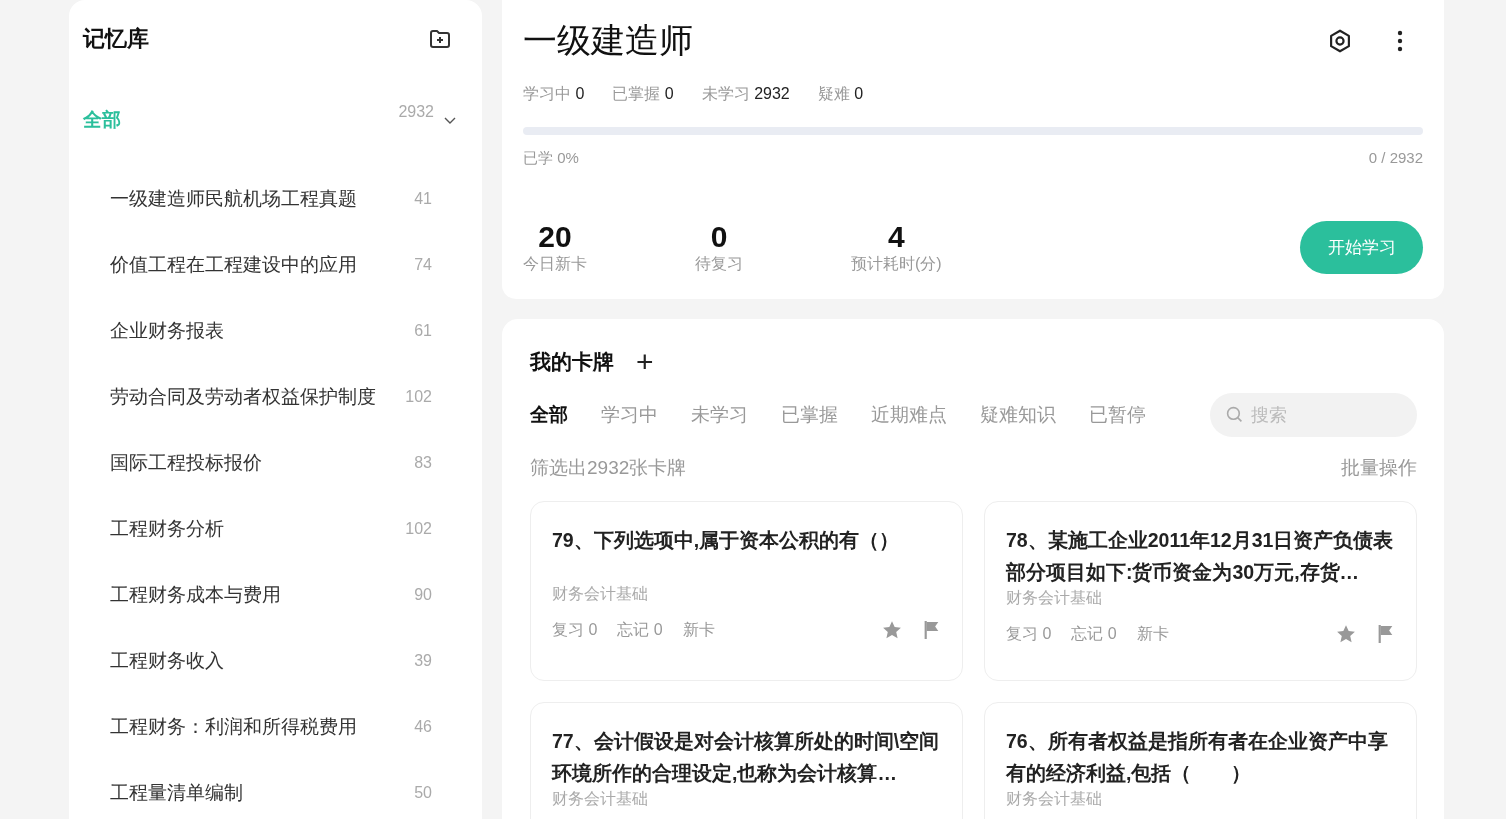  What do you see at coordinates (116, 39) in the screenshot?
I see `sidebar-title: 记忆库` at bounding box center [116, 39].